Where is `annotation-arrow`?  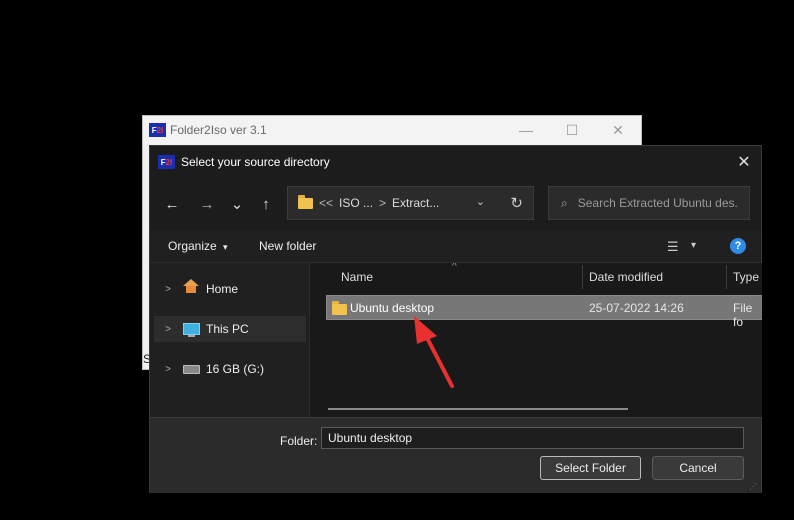 annotation-arrow is located at coordinates (434, 352).